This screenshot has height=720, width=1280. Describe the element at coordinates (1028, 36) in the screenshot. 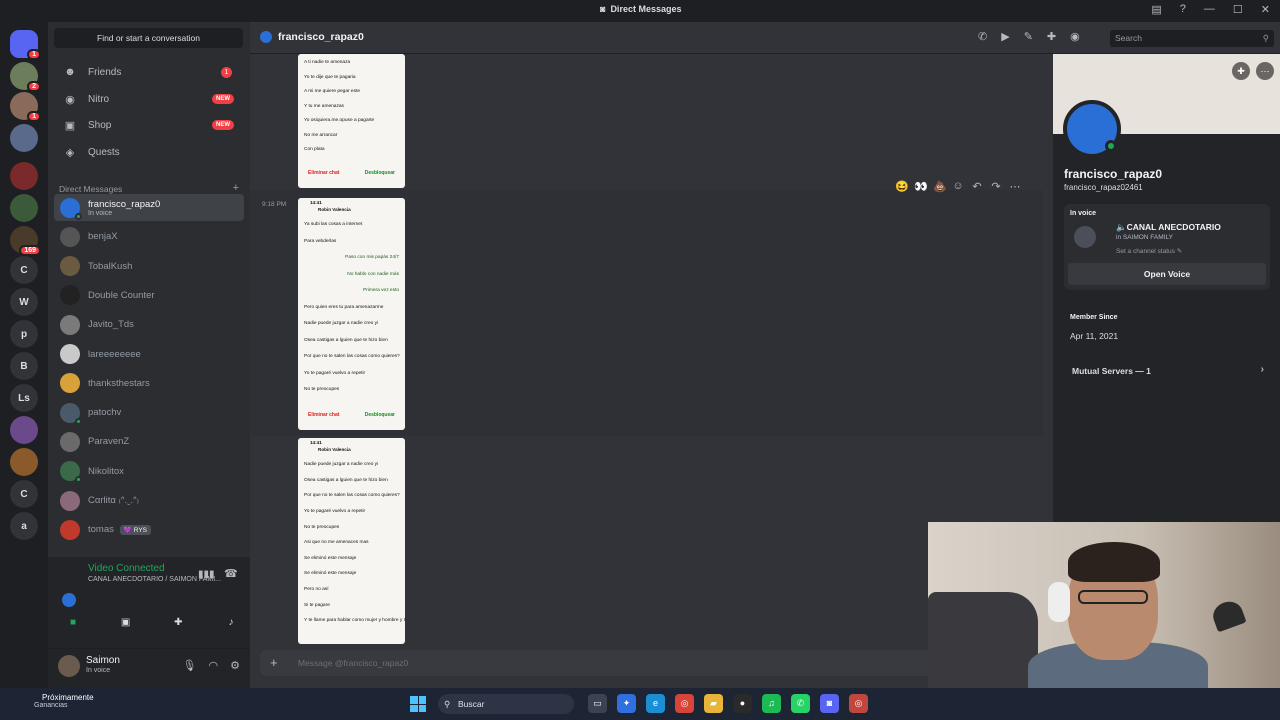

I see `pinned-icon: ✎` at that location.